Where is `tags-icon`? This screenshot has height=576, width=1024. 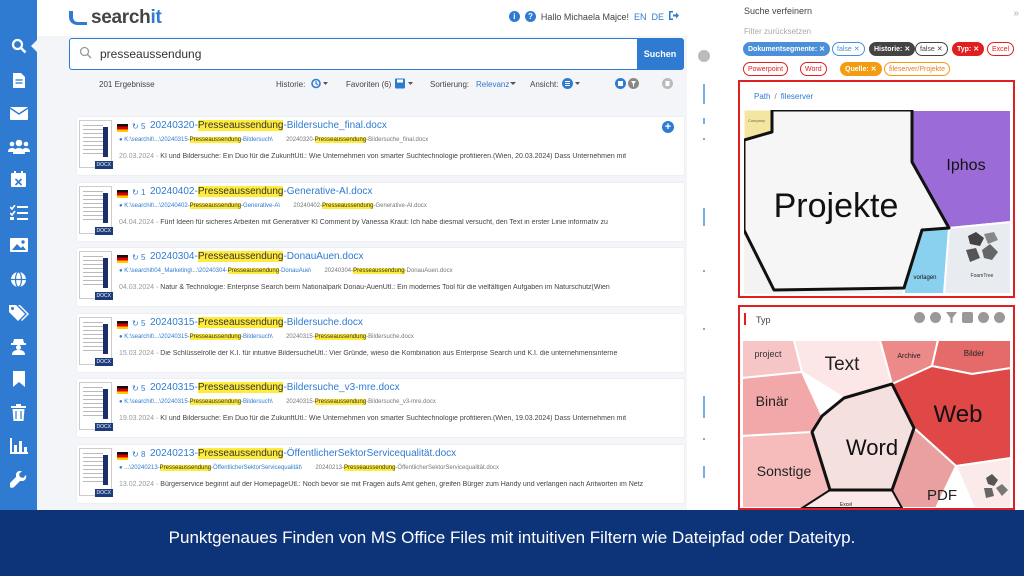
tags-icon is located at coordinates (18, 312).